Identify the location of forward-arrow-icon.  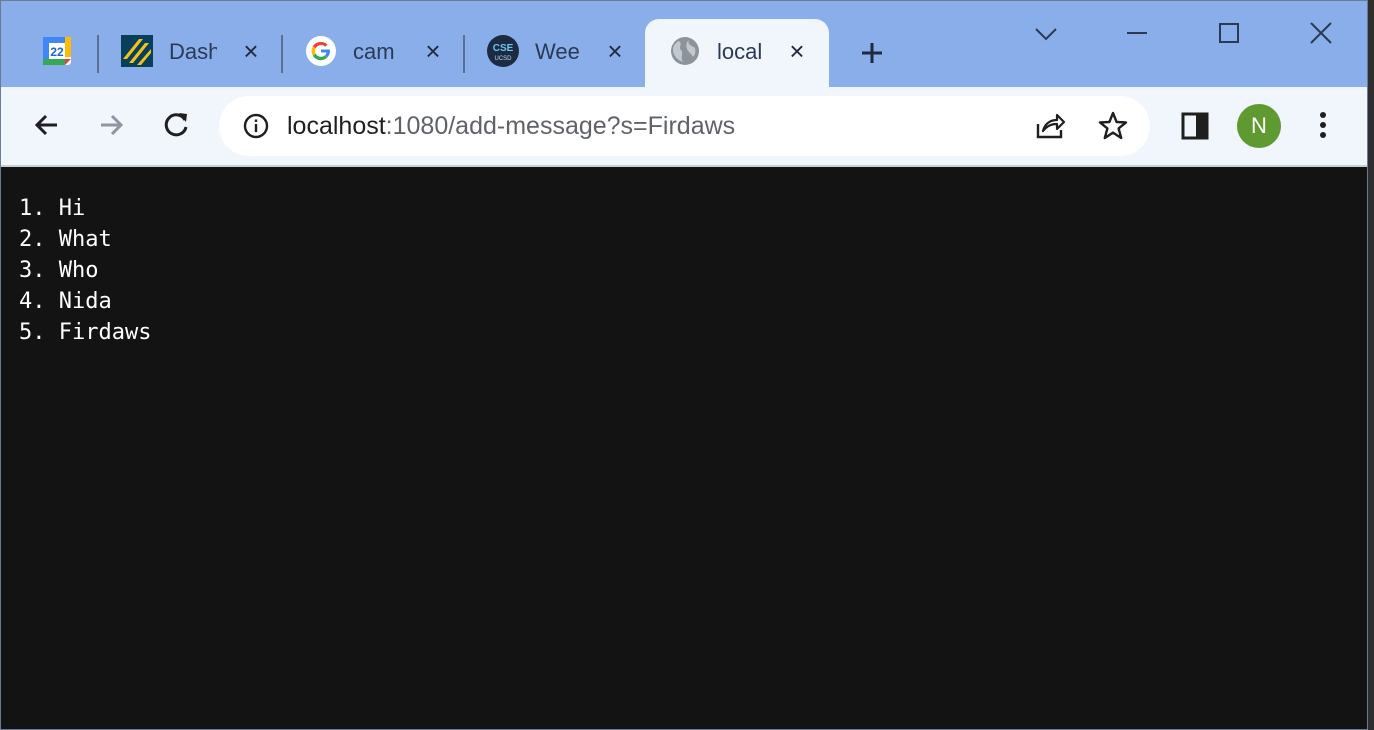
(111, 125).